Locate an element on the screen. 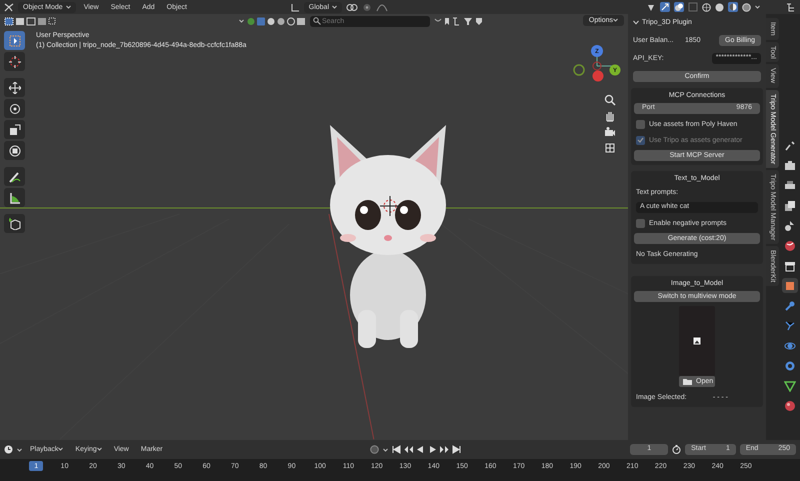 This screenshot has width=800, height=481. move-tool-icon is located at coordinates (14, 88).